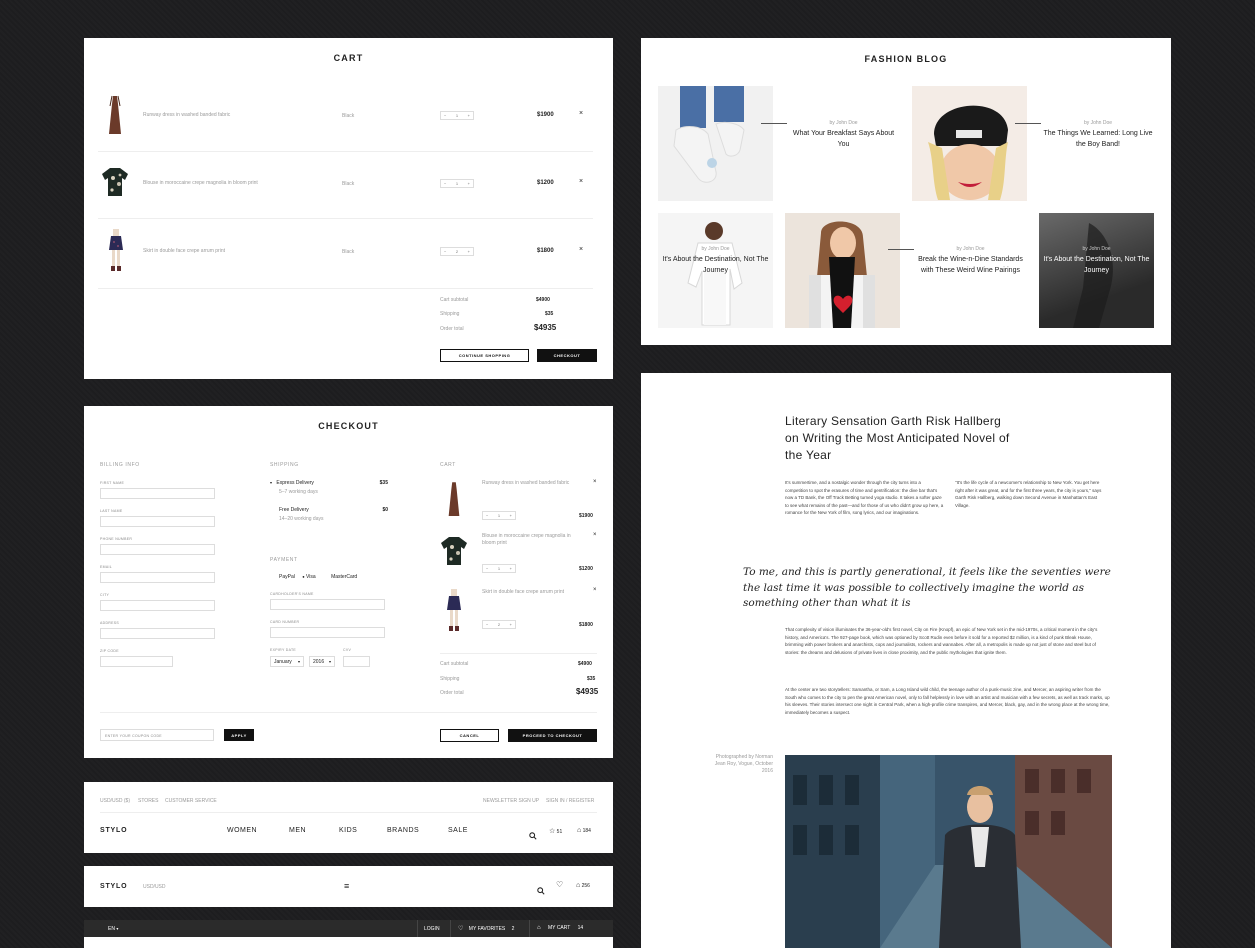 The image size is (1255, 948). I want to click on blog-image-scarf, so click(842, 270).